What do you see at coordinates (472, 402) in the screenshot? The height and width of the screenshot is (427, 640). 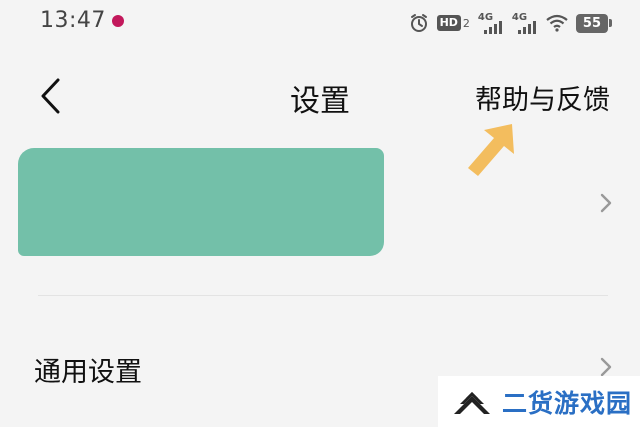 I see `watermark-logo-icon` at bounding box center [472, 402].